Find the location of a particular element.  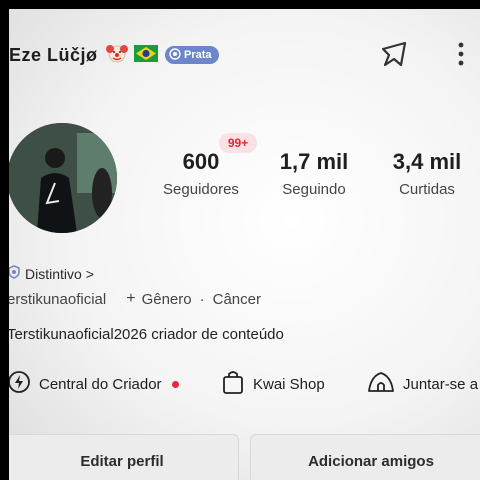

top-bar: Eze Lüčjø Prata is located at coordinates (244, 55).